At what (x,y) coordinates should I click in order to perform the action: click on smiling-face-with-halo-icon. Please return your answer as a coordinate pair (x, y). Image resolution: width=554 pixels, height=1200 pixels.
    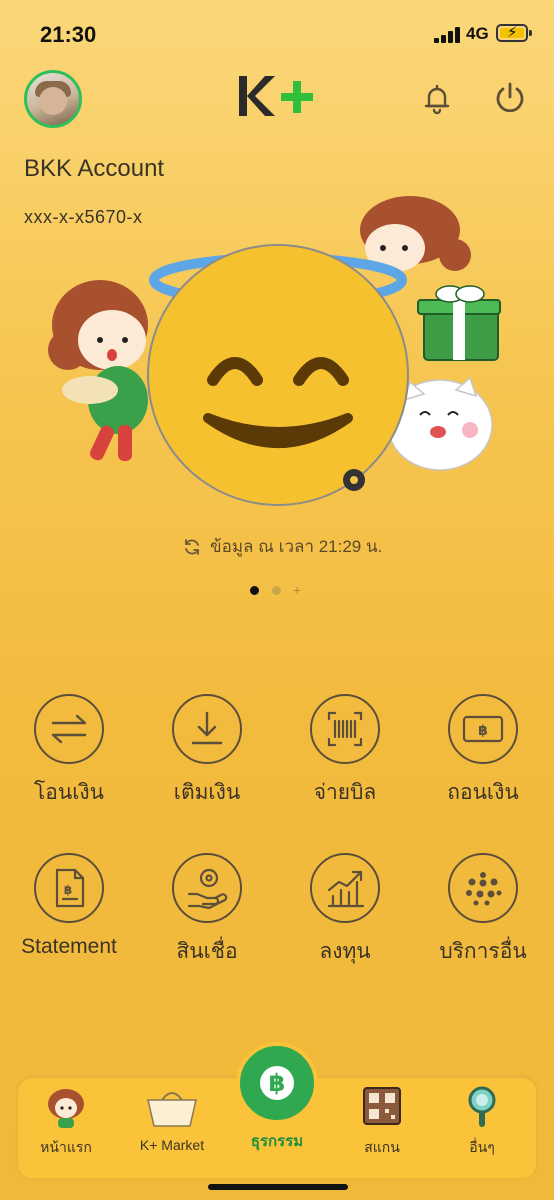
    Looking at the image, I should click on (278, 375).